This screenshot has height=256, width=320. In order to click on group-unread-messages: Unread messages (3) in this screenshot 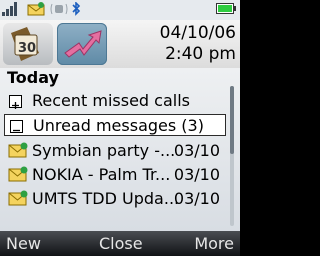, I will do `click(115, 125)`.